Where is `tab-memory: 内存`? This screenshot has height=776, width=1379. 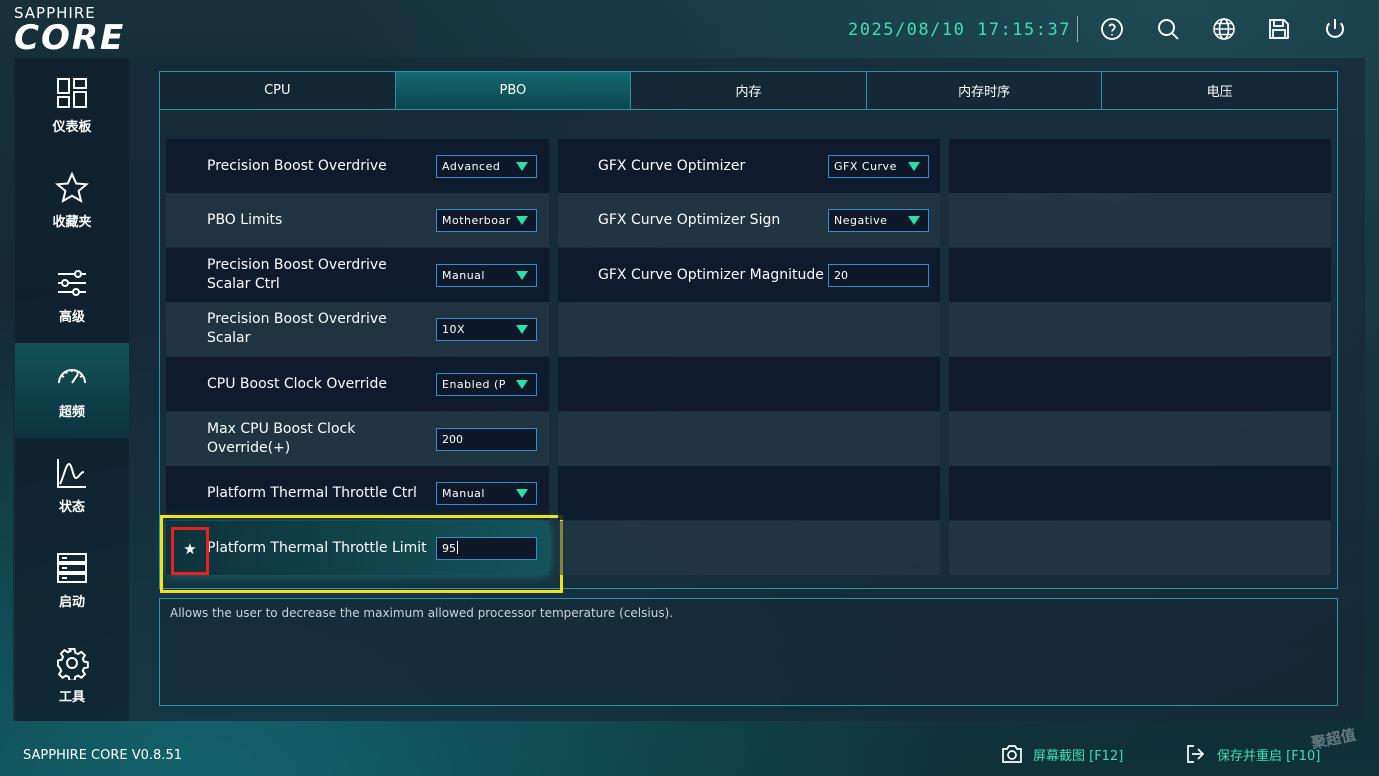 tab-memory: 内存 is located at coordinates (749, 90).